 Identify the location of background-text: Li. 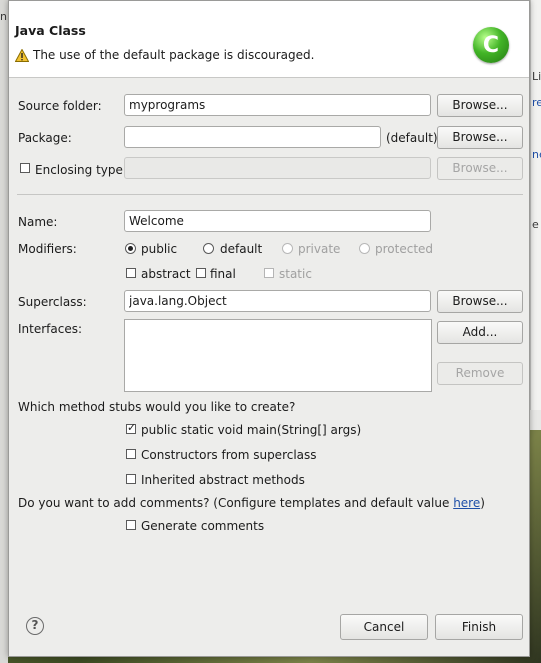
(536, 76).